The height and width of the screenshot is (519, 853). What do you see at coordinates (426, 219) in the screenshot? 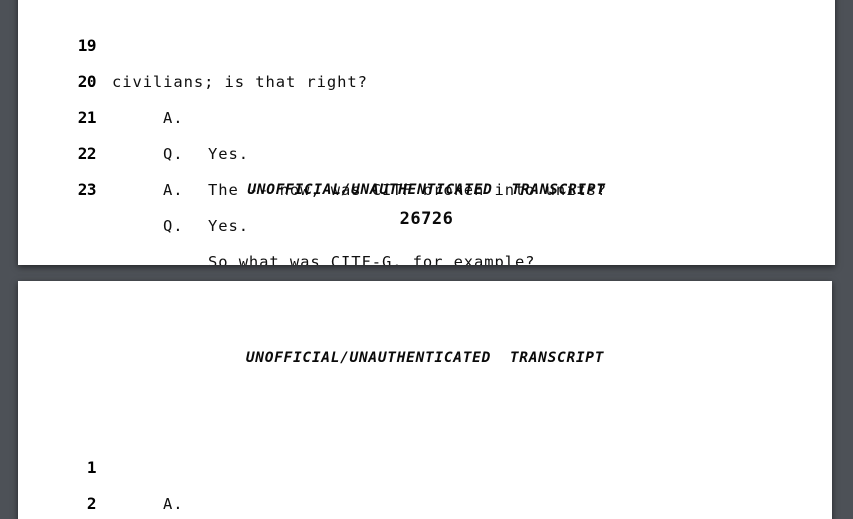
I see `page-number-footer: 26726` at bounding box center [426, 219].